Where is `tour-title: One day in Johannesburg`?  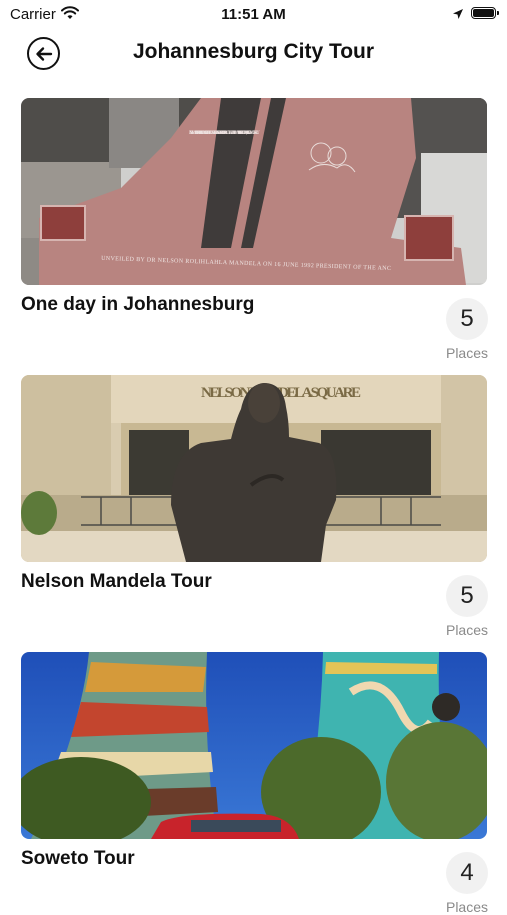 tour-title: One day in Johannesburg is located at coordinates (138, 304).